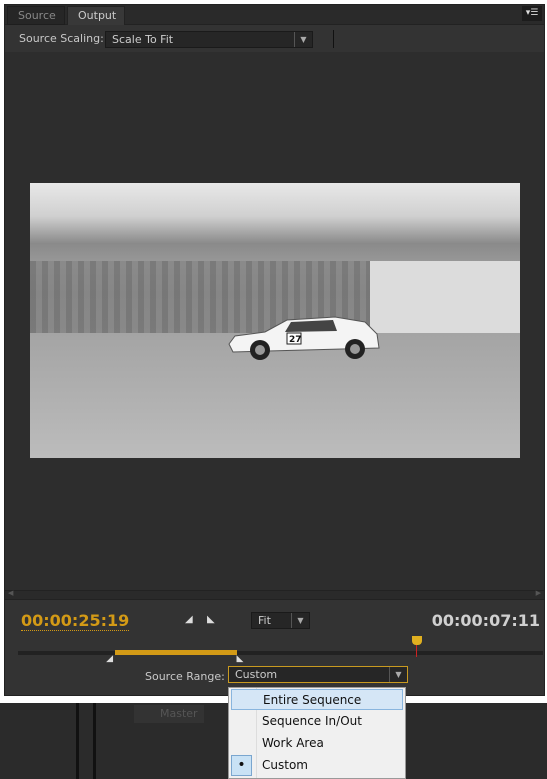  Describe the element at coordinates (317, 721) in the screenshot. I see `option-sequence-in-out: Sequence In/Out` at that location.